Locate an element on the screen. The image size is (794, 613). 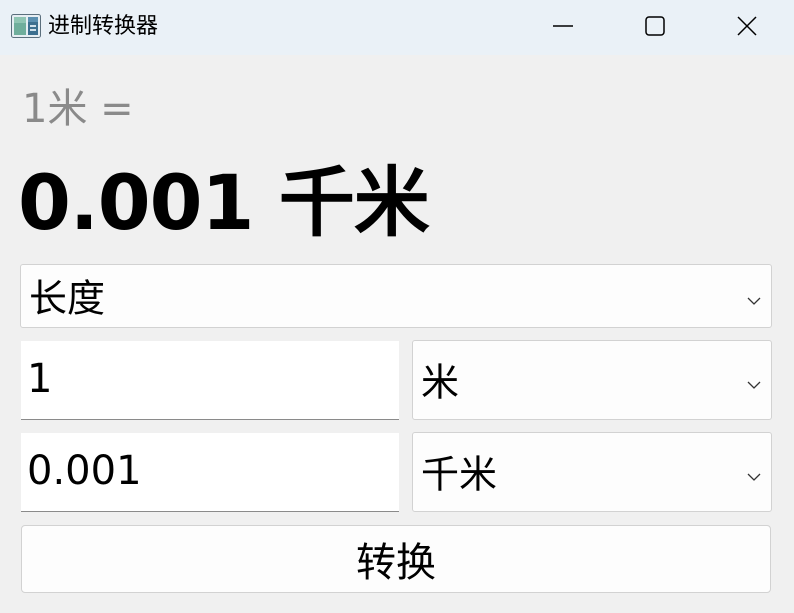
to-value-text: 0.001 is located at coordinates (84, 471).